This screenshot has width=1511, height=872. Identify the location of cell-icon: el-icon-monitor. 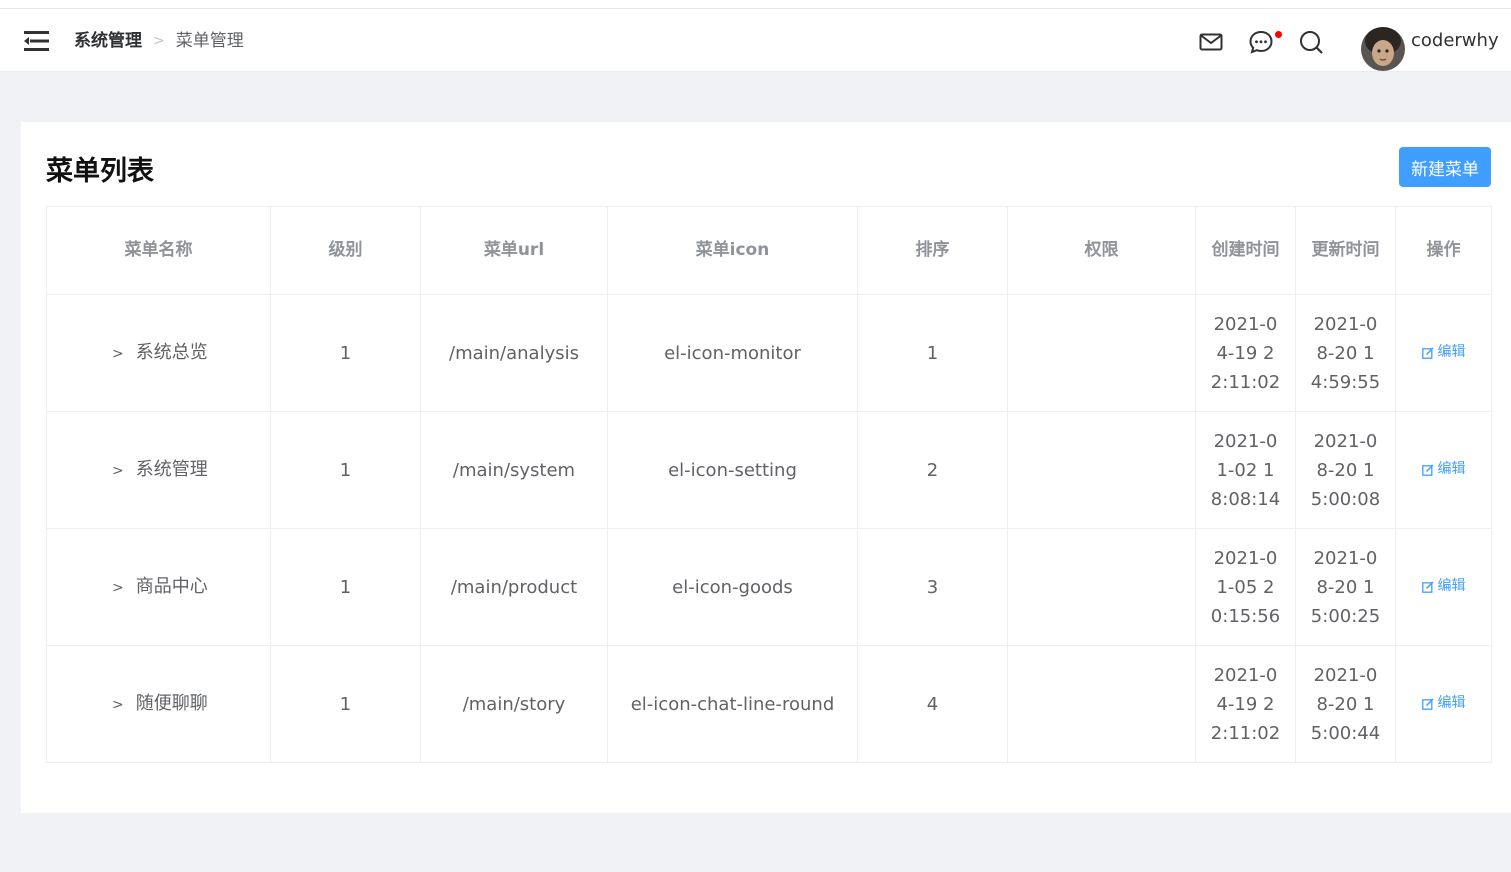
(732, 353).